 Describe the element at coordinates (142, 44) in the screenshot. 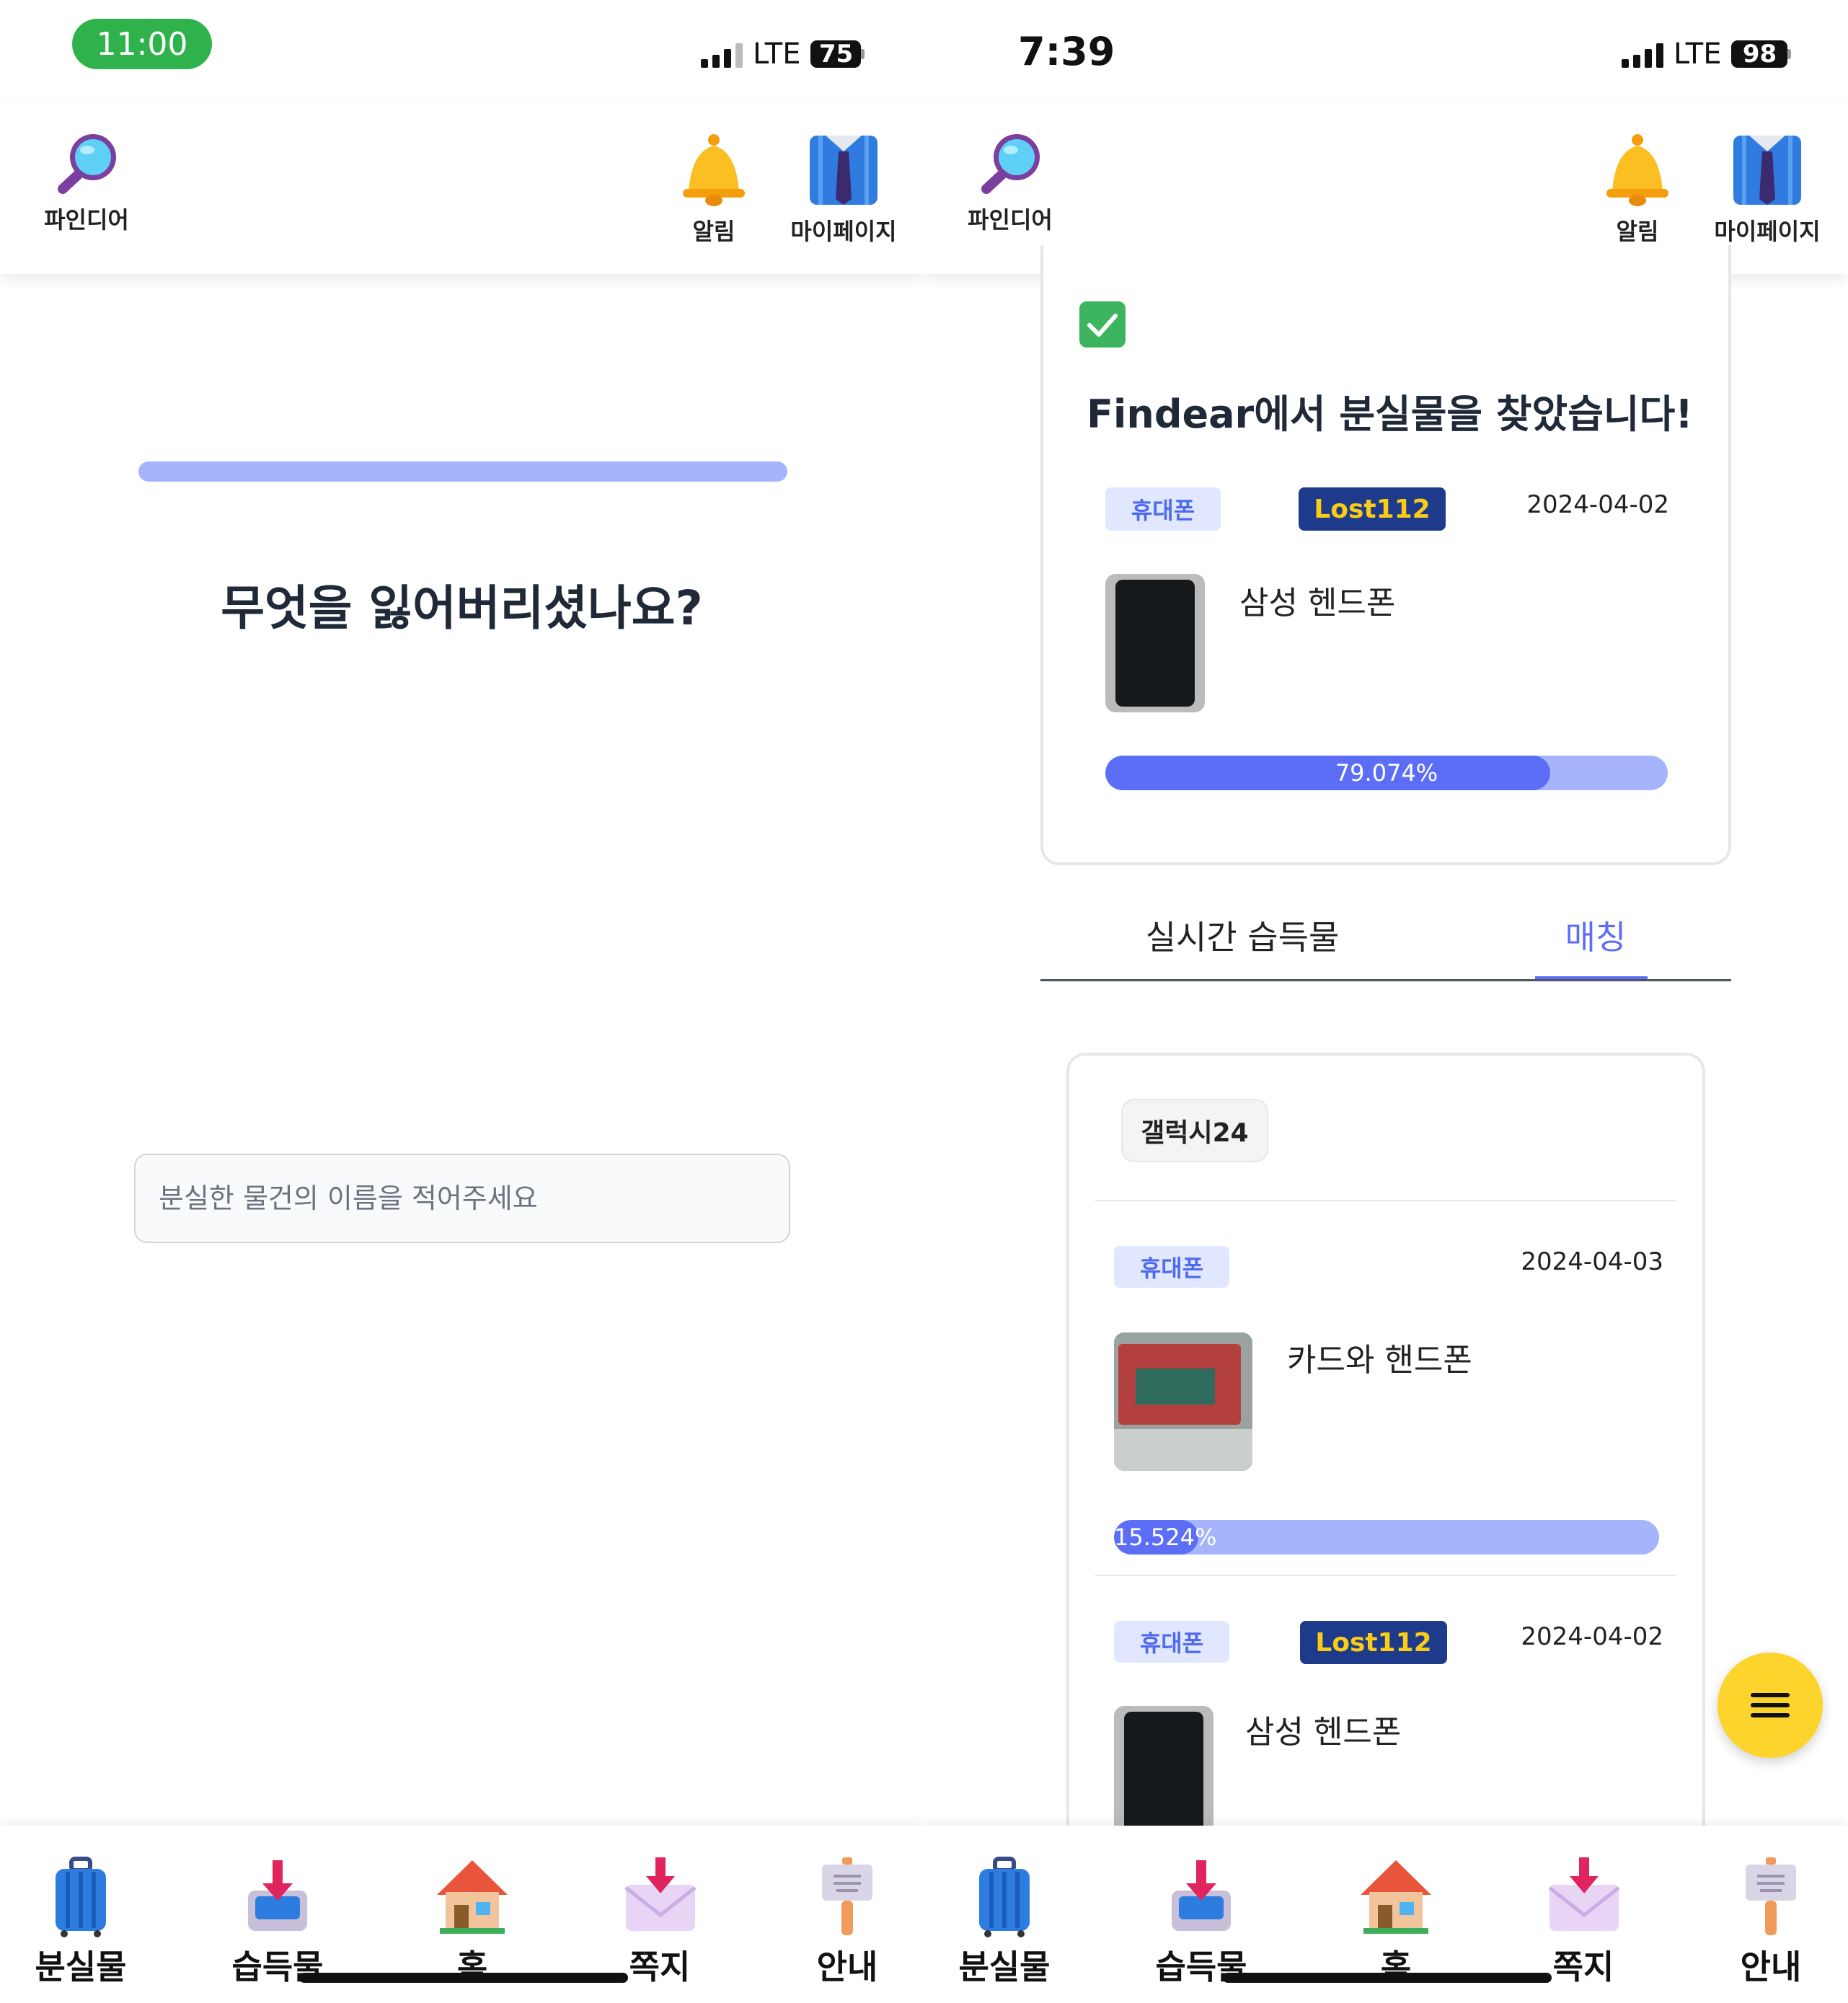

I see `status-time: 11:00` at that location.